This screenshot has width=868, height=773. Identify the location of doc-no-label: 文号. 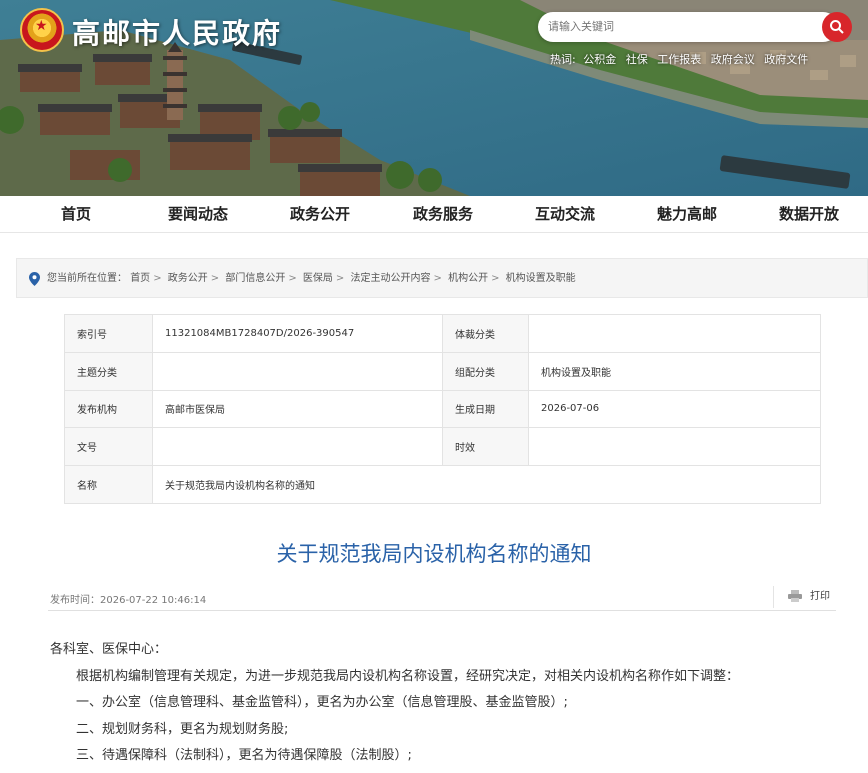
(108, 447).